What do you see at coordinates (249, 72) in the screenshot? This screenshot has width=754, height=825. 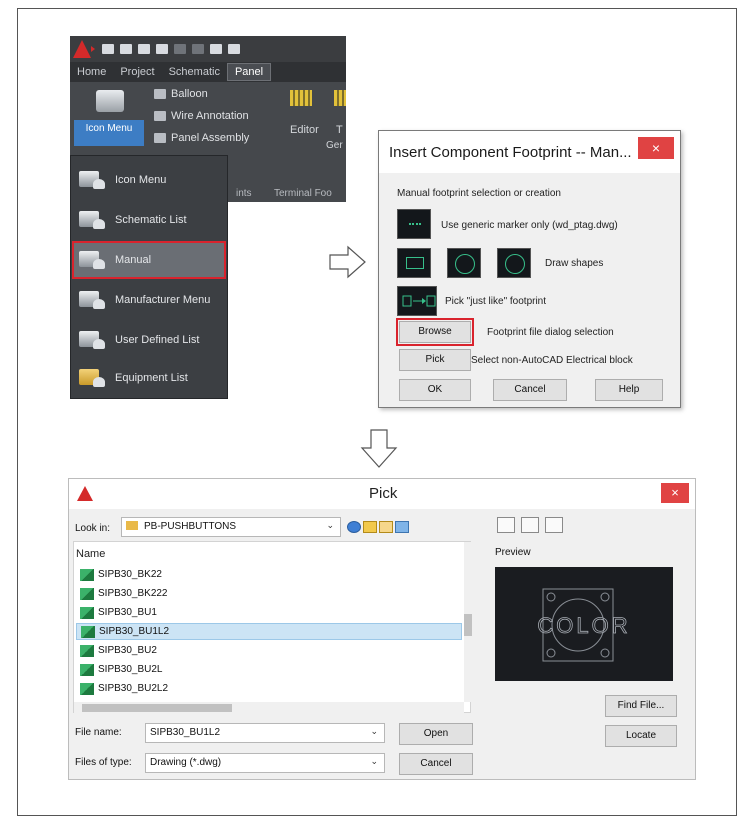 I see `tab-panel: Panel` at bounding box center [249, 72].